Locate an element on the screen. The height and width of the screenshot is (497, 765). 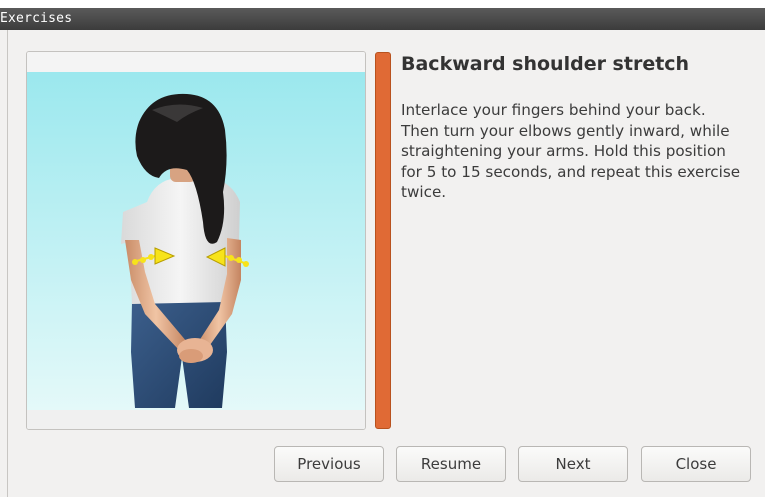
exercise-title: Backward shoulder stretch is located at coordinates (545, 64).